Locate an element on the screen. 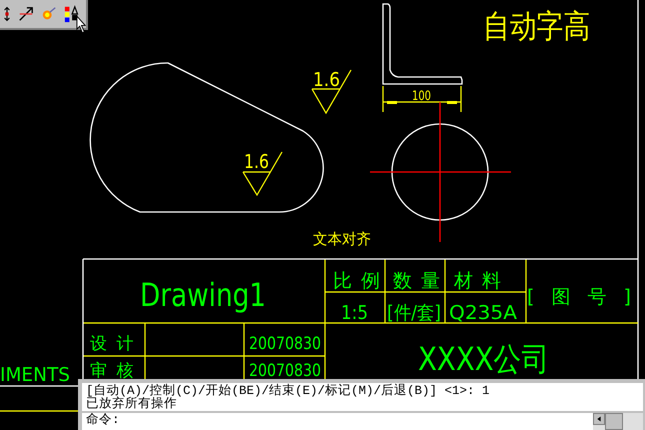  header-label: 数 量 is located at coordinates (416, 281).